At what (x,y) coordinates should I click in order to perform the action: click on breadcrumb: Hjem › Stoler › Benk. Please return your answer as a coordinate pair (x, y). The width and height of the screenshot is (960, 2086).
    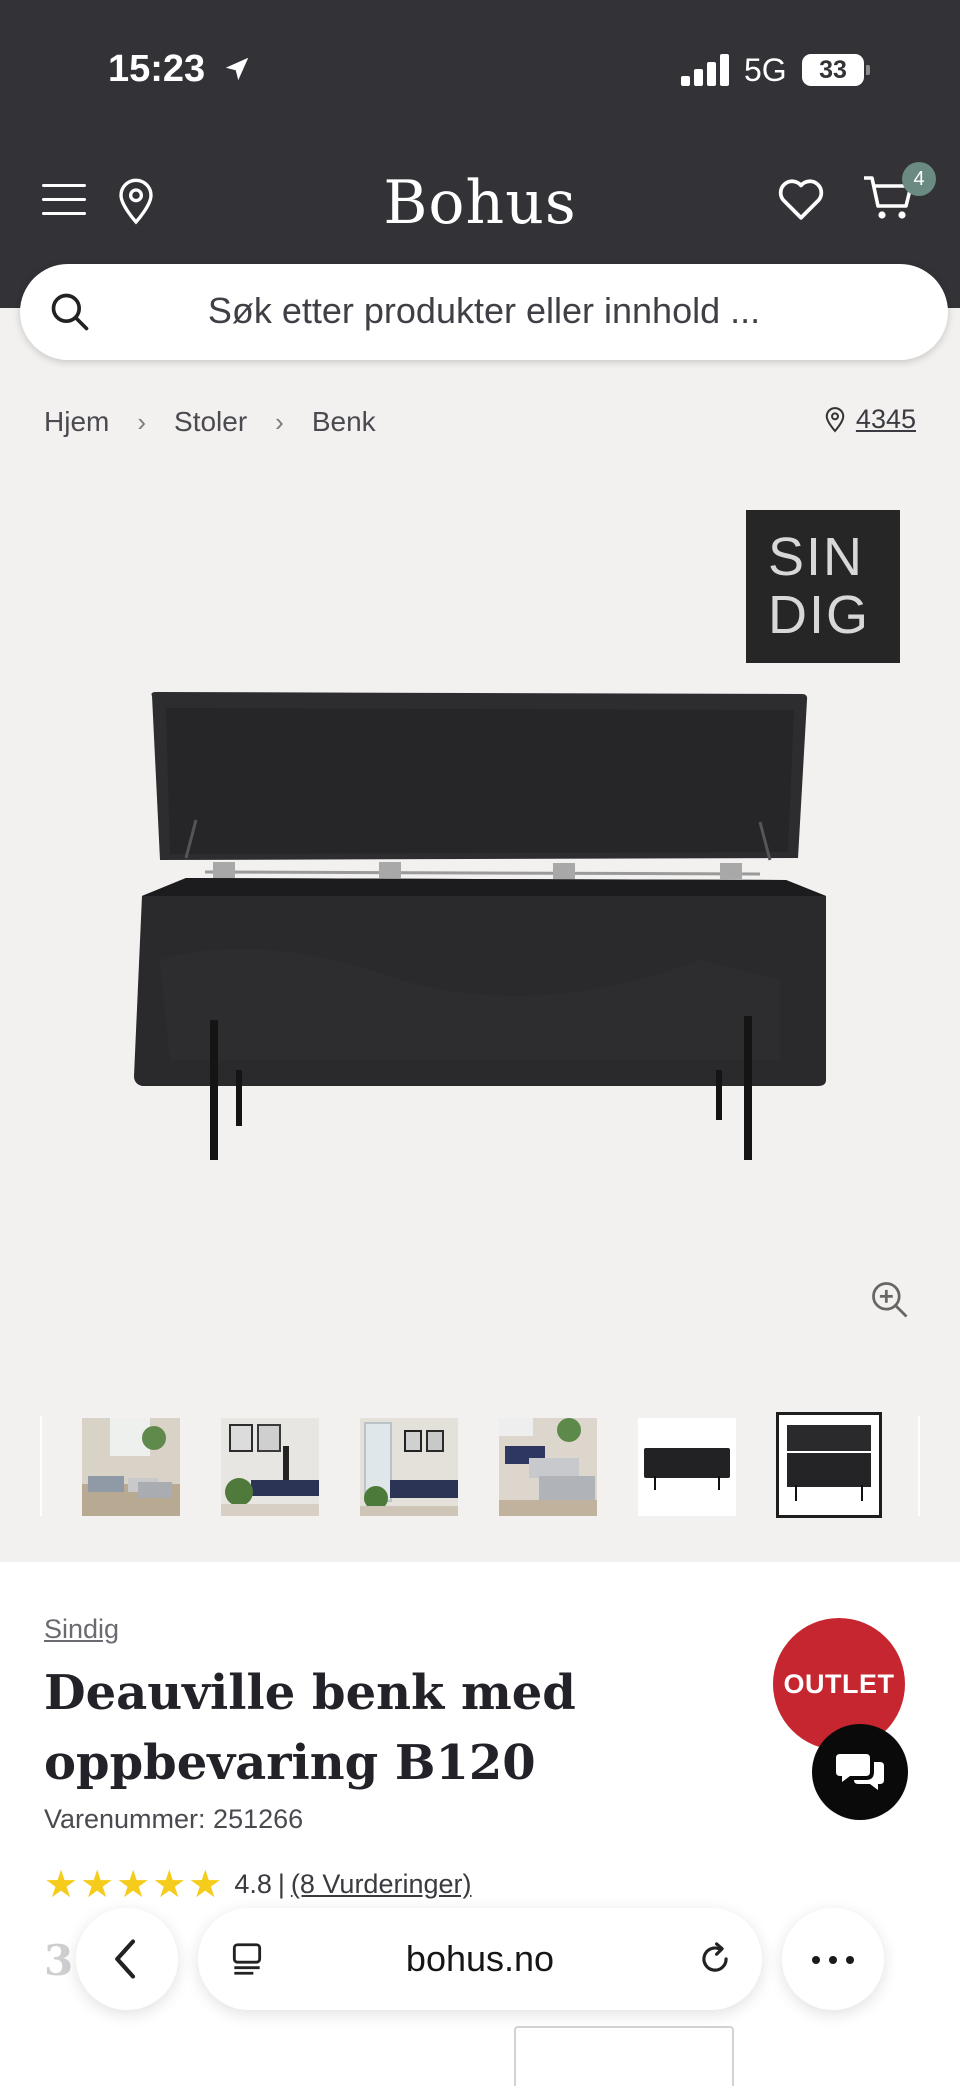
    Looking at the image, I should click on (210, 422).